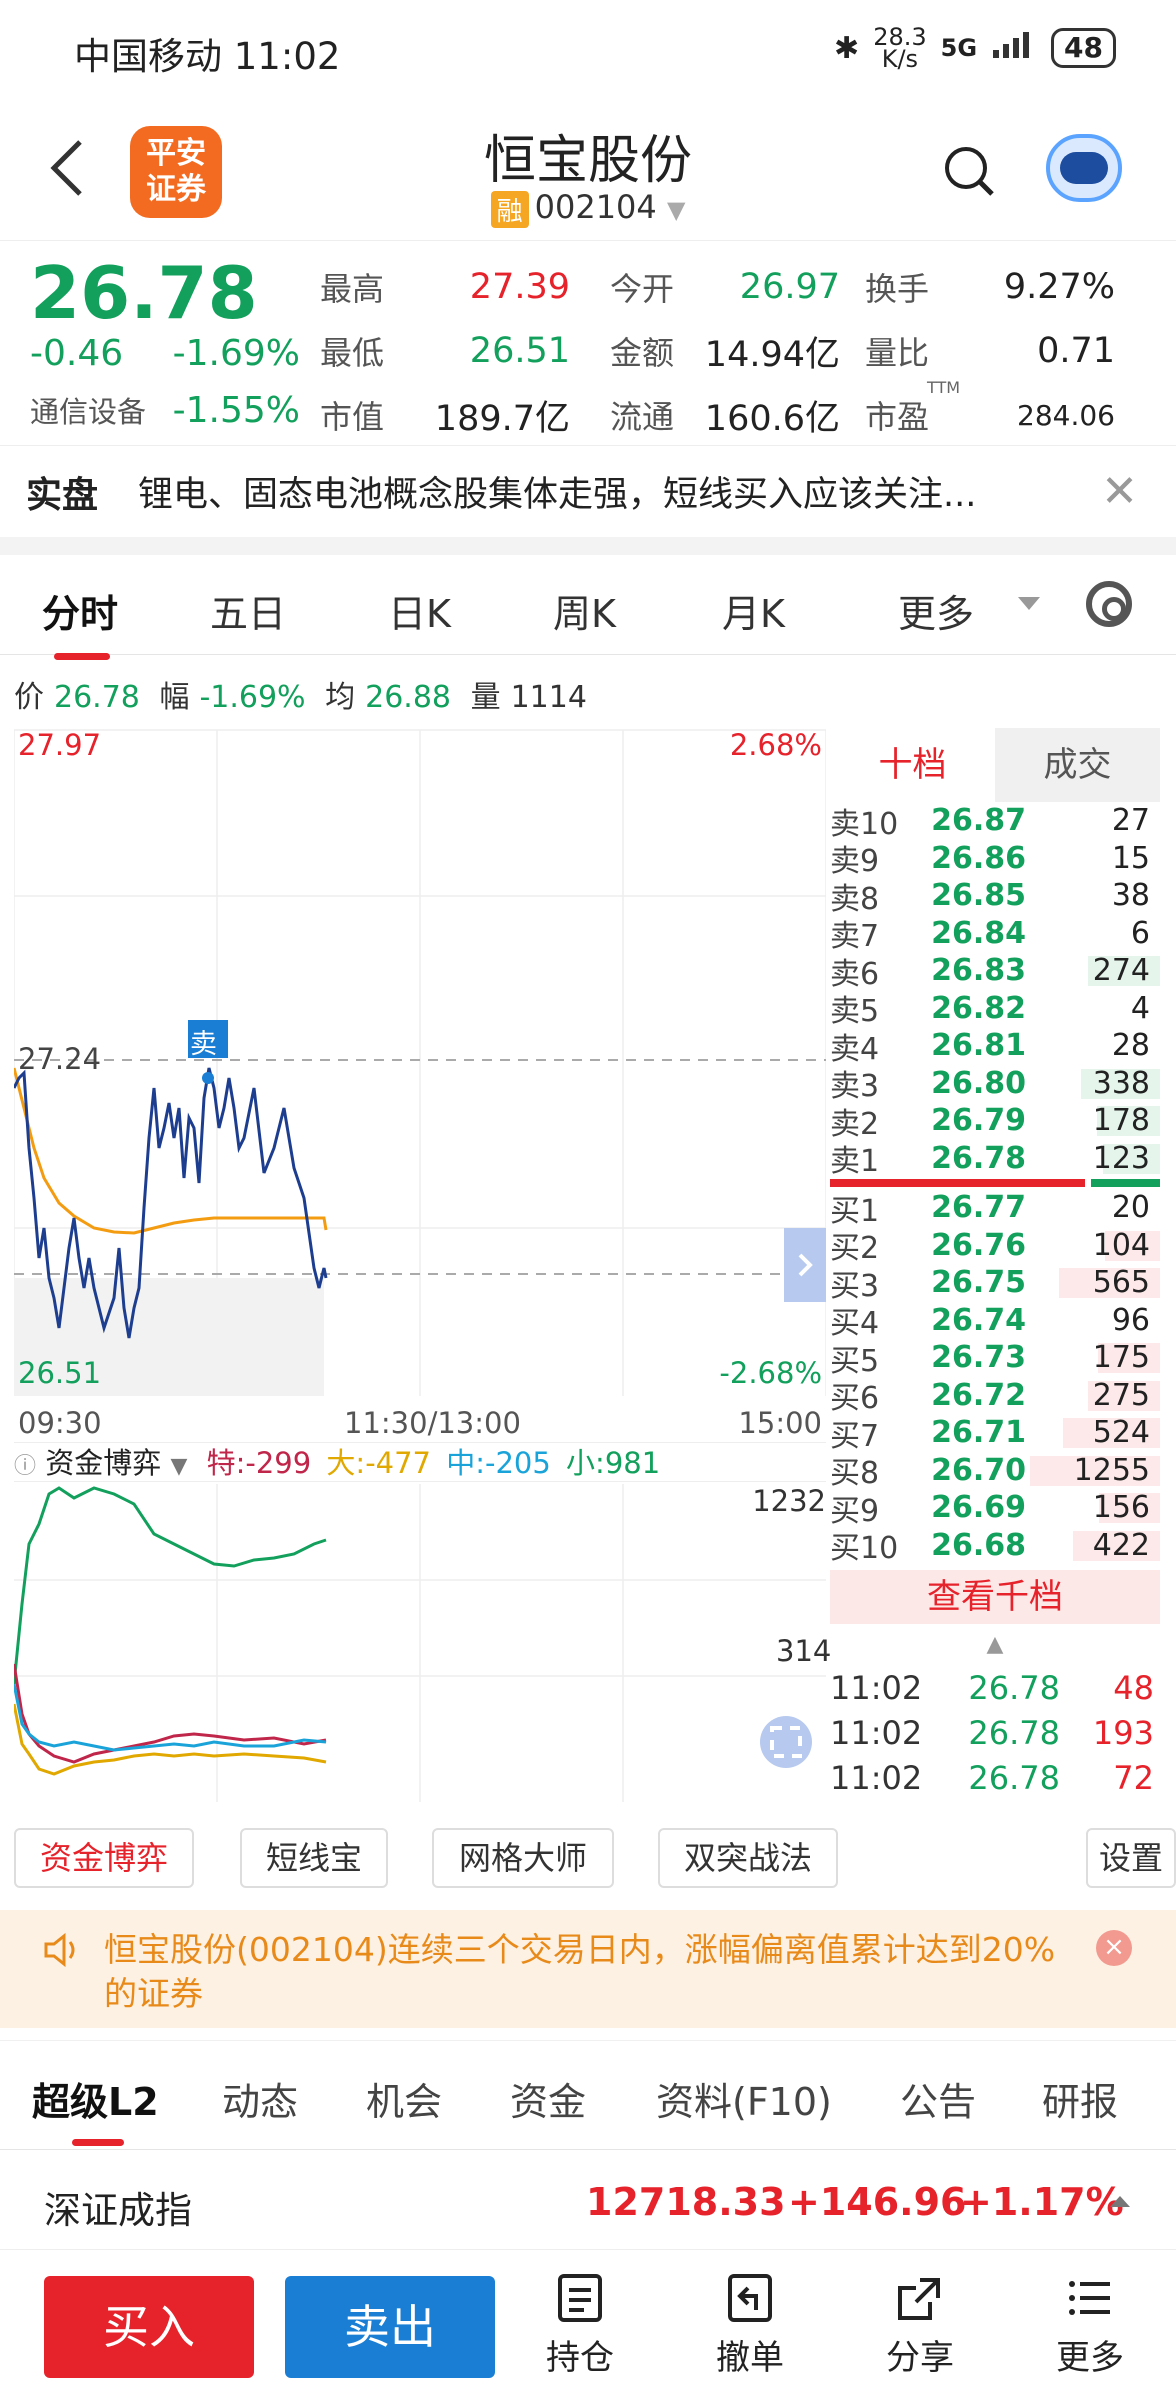  What do you see at coordinates (390, 2327) in the screenshot?
I see `sell-button: 卖出` at bounding box center [390, 2327].